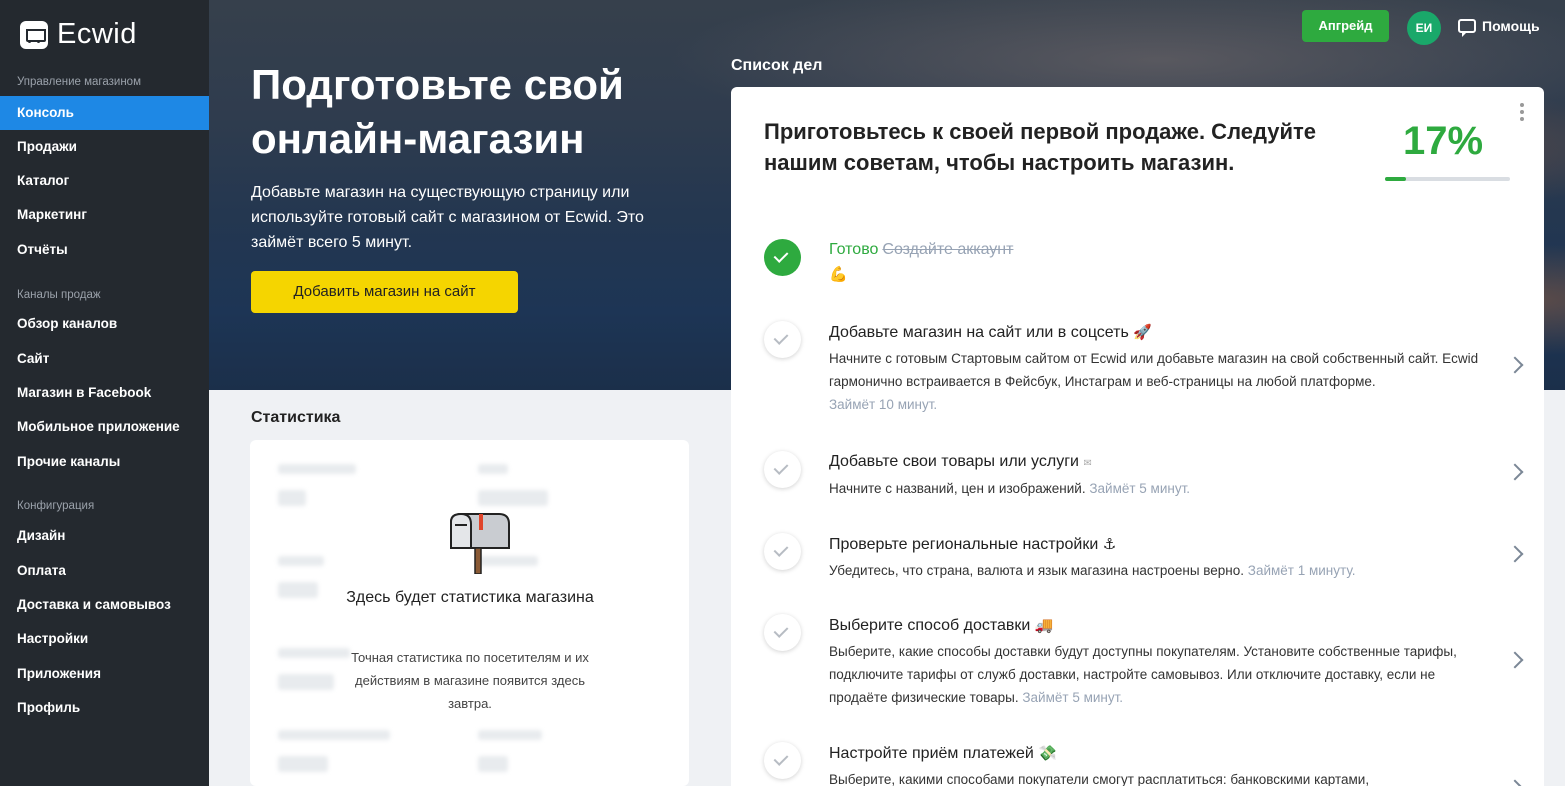 Image resolution: width=1565 pixels, height=786 pixels. I want to click on task-status: Готово, so click(854, 249).